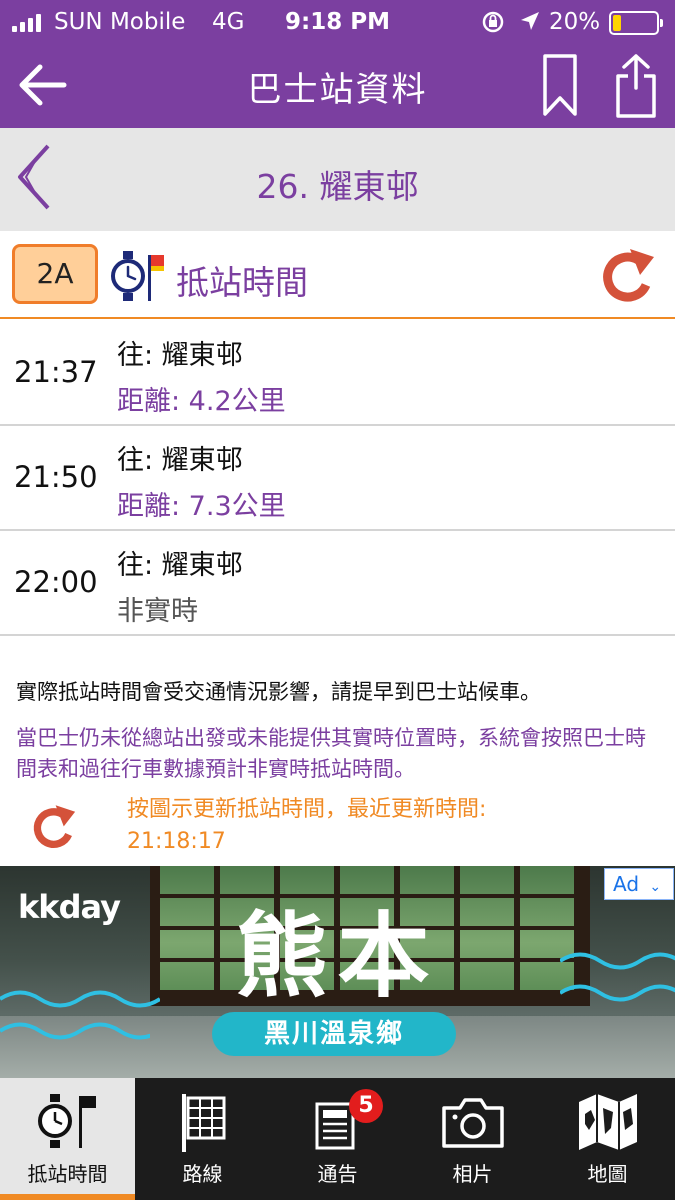  I want to click on eta-time: 21:37, so click(56, 372).